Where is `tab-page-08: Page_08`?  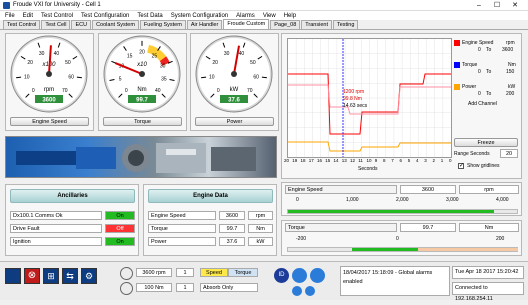 tab-page-08: Page_08 is located at coordinates (285, 24).